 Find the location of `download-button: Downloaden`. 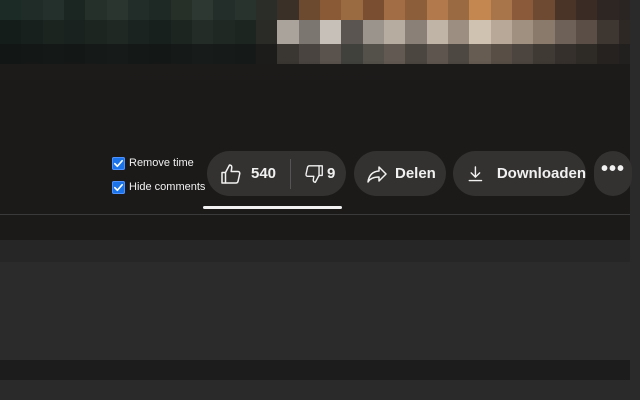

download-button: Downloaden is located at coordinates (519, 173).